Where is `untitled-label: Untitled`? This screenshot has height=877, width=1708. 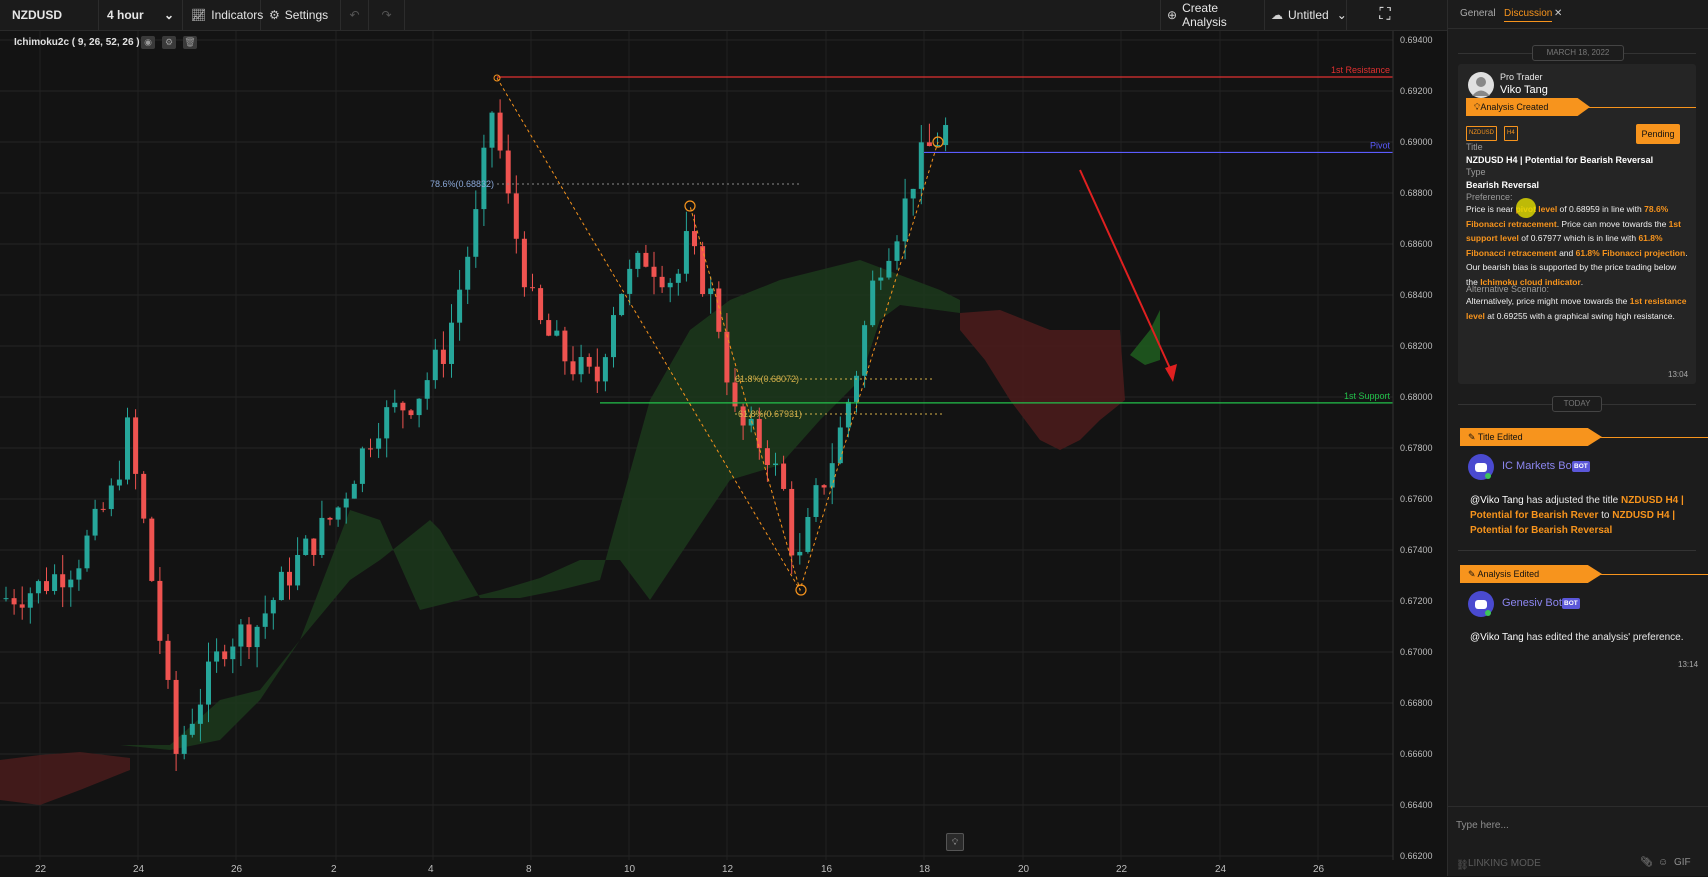
untitled-label: Untitled is located at coordinates (1308, 15).